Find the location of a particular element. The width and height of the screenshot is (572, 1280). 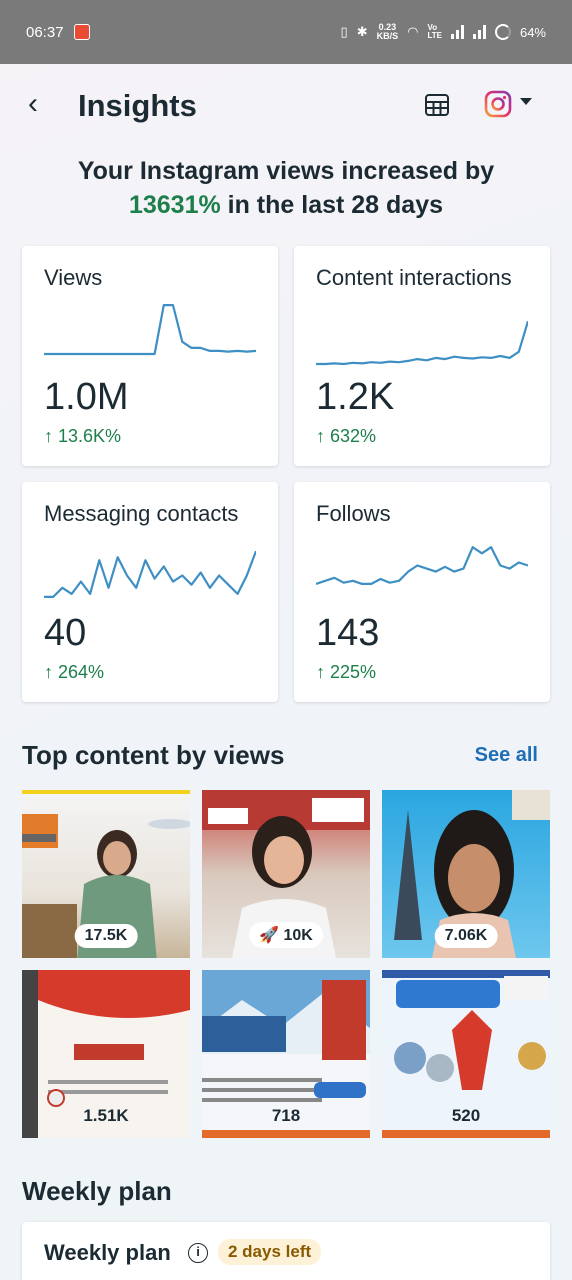

headline-line2: 13631% in the last 28 days is located at coordinates (286, 205).